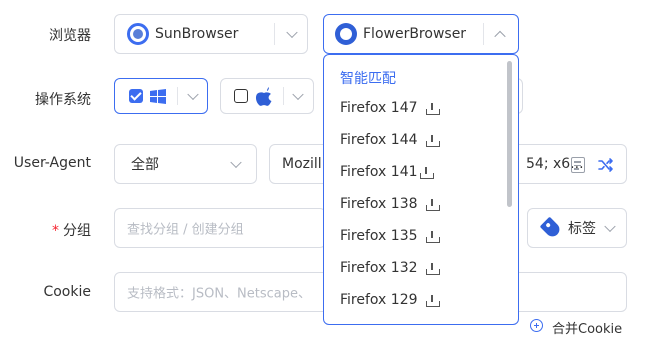 The width and height of the screenshot is (647, 342). Describe the element at coordinates (536, 325) in the screenshot. I see `plus-circle-icon` at that location.